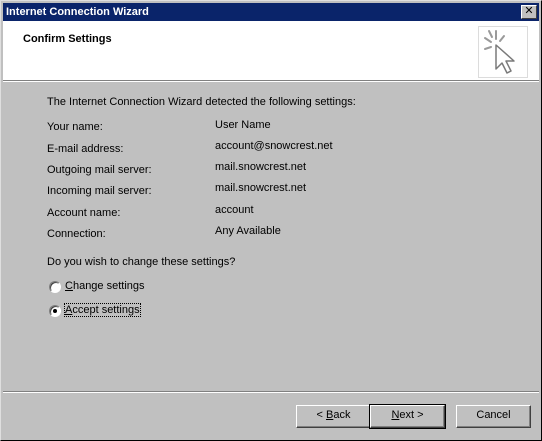  I want to click on value-connection: Any Available, so click(248, 231).